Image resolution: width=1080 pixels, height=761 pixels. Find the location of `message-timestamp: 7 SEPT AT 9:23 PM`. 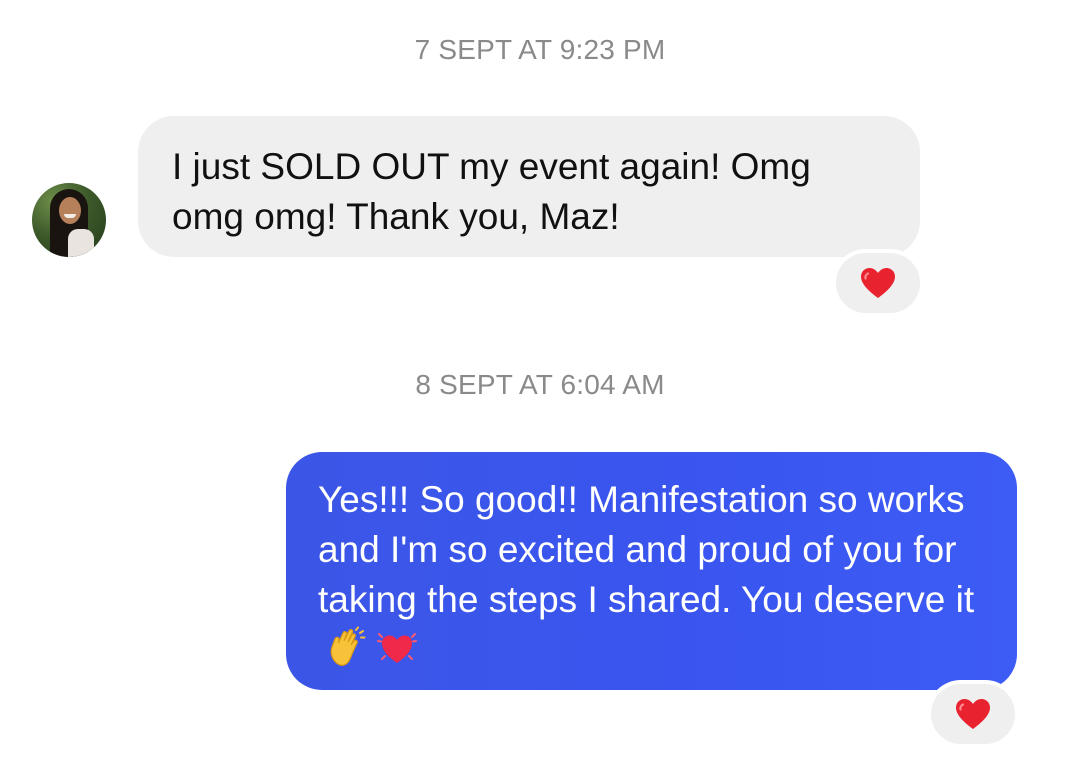

message-timestamp: 7 SEPT AT 9:23 PM is located at coordinates (540, 49).